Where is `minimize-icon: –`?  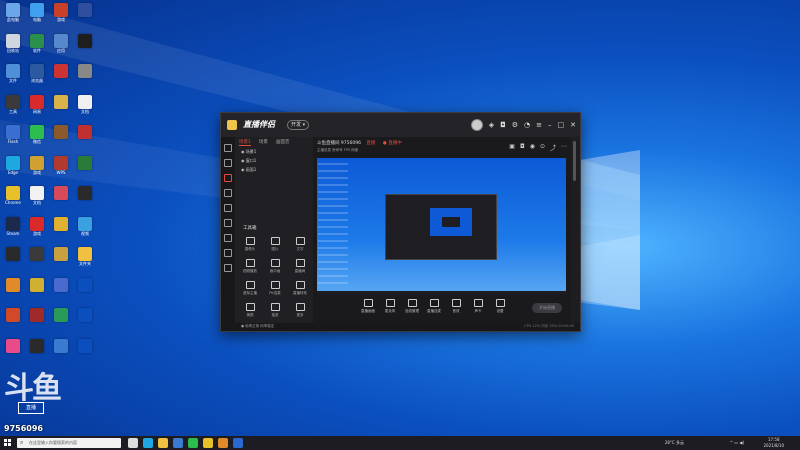 minimize-icon: – is located at coordinates (550, 125).